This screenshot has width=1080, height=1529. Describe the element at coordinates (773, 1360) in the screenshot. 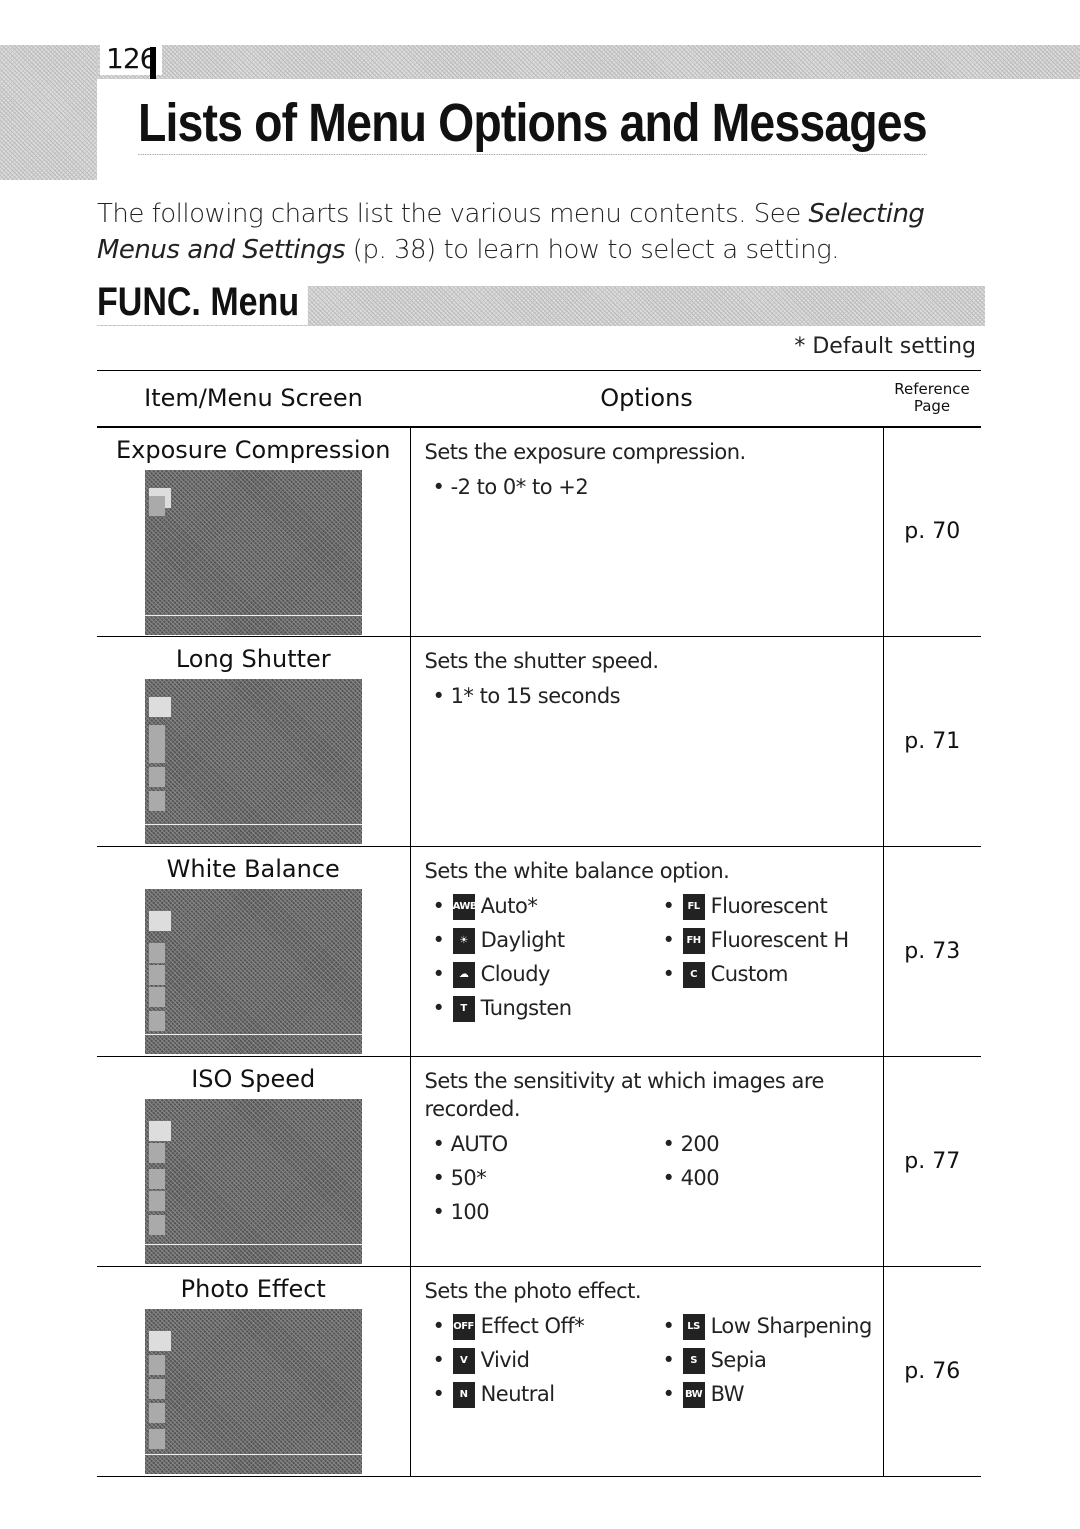

I see `option-item: SSepia` at that location.